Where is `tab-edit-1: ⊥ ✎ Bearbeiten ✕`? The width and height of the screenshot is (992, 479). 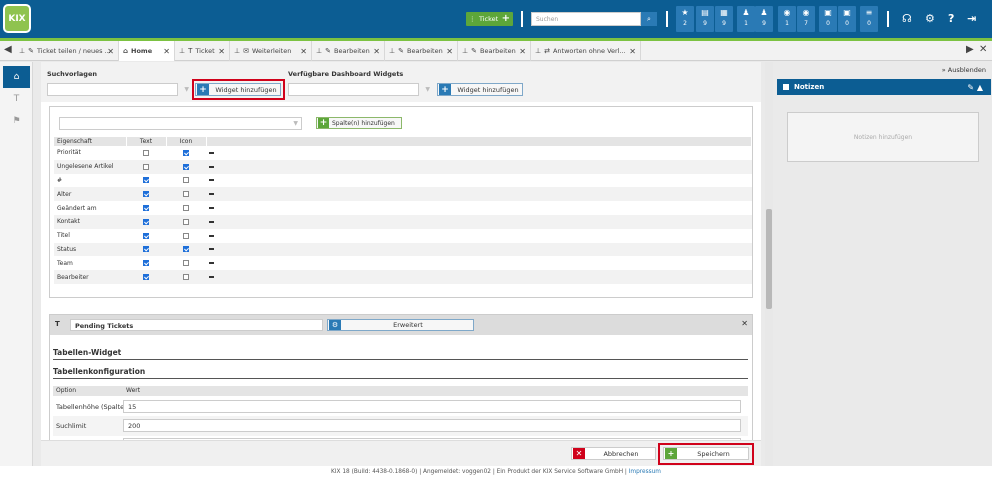
tab-edit-1: ⊥ ✎ Bearbeiten ✕ is located at coordinates (348, 51).